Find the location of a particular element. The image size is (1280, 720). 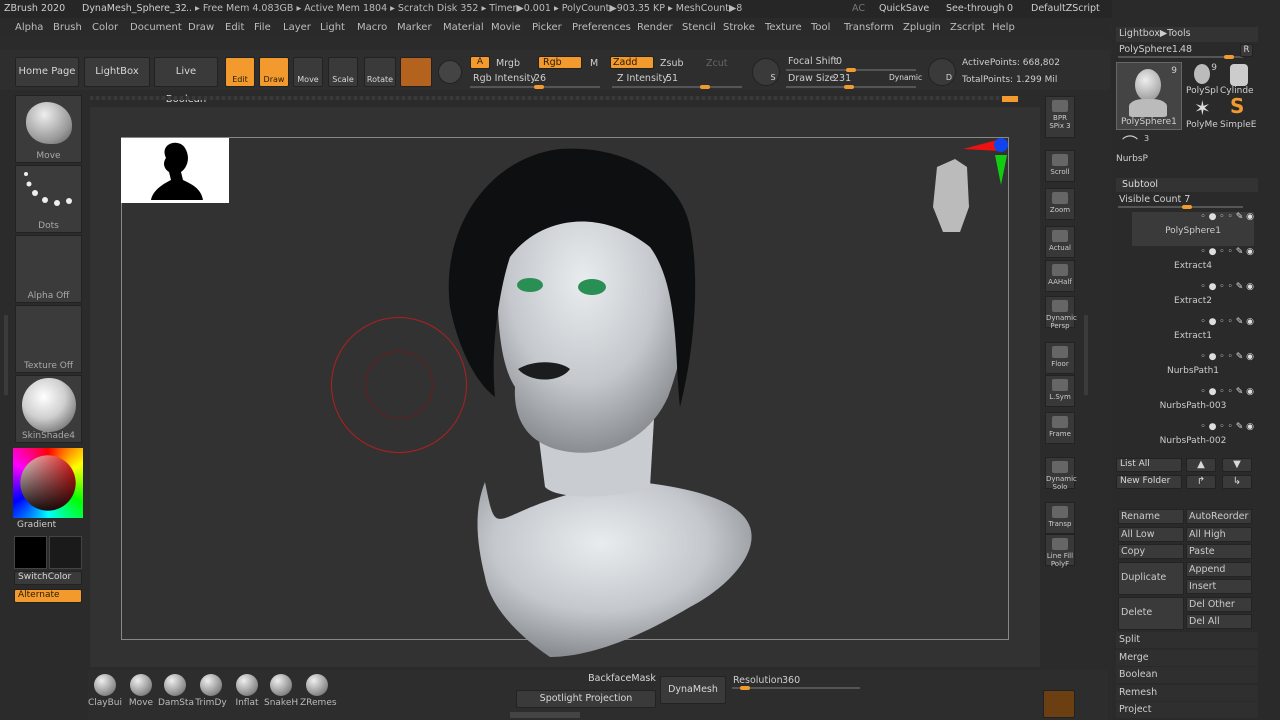

right-scroll-handle is located at coordinates (1086, 355).